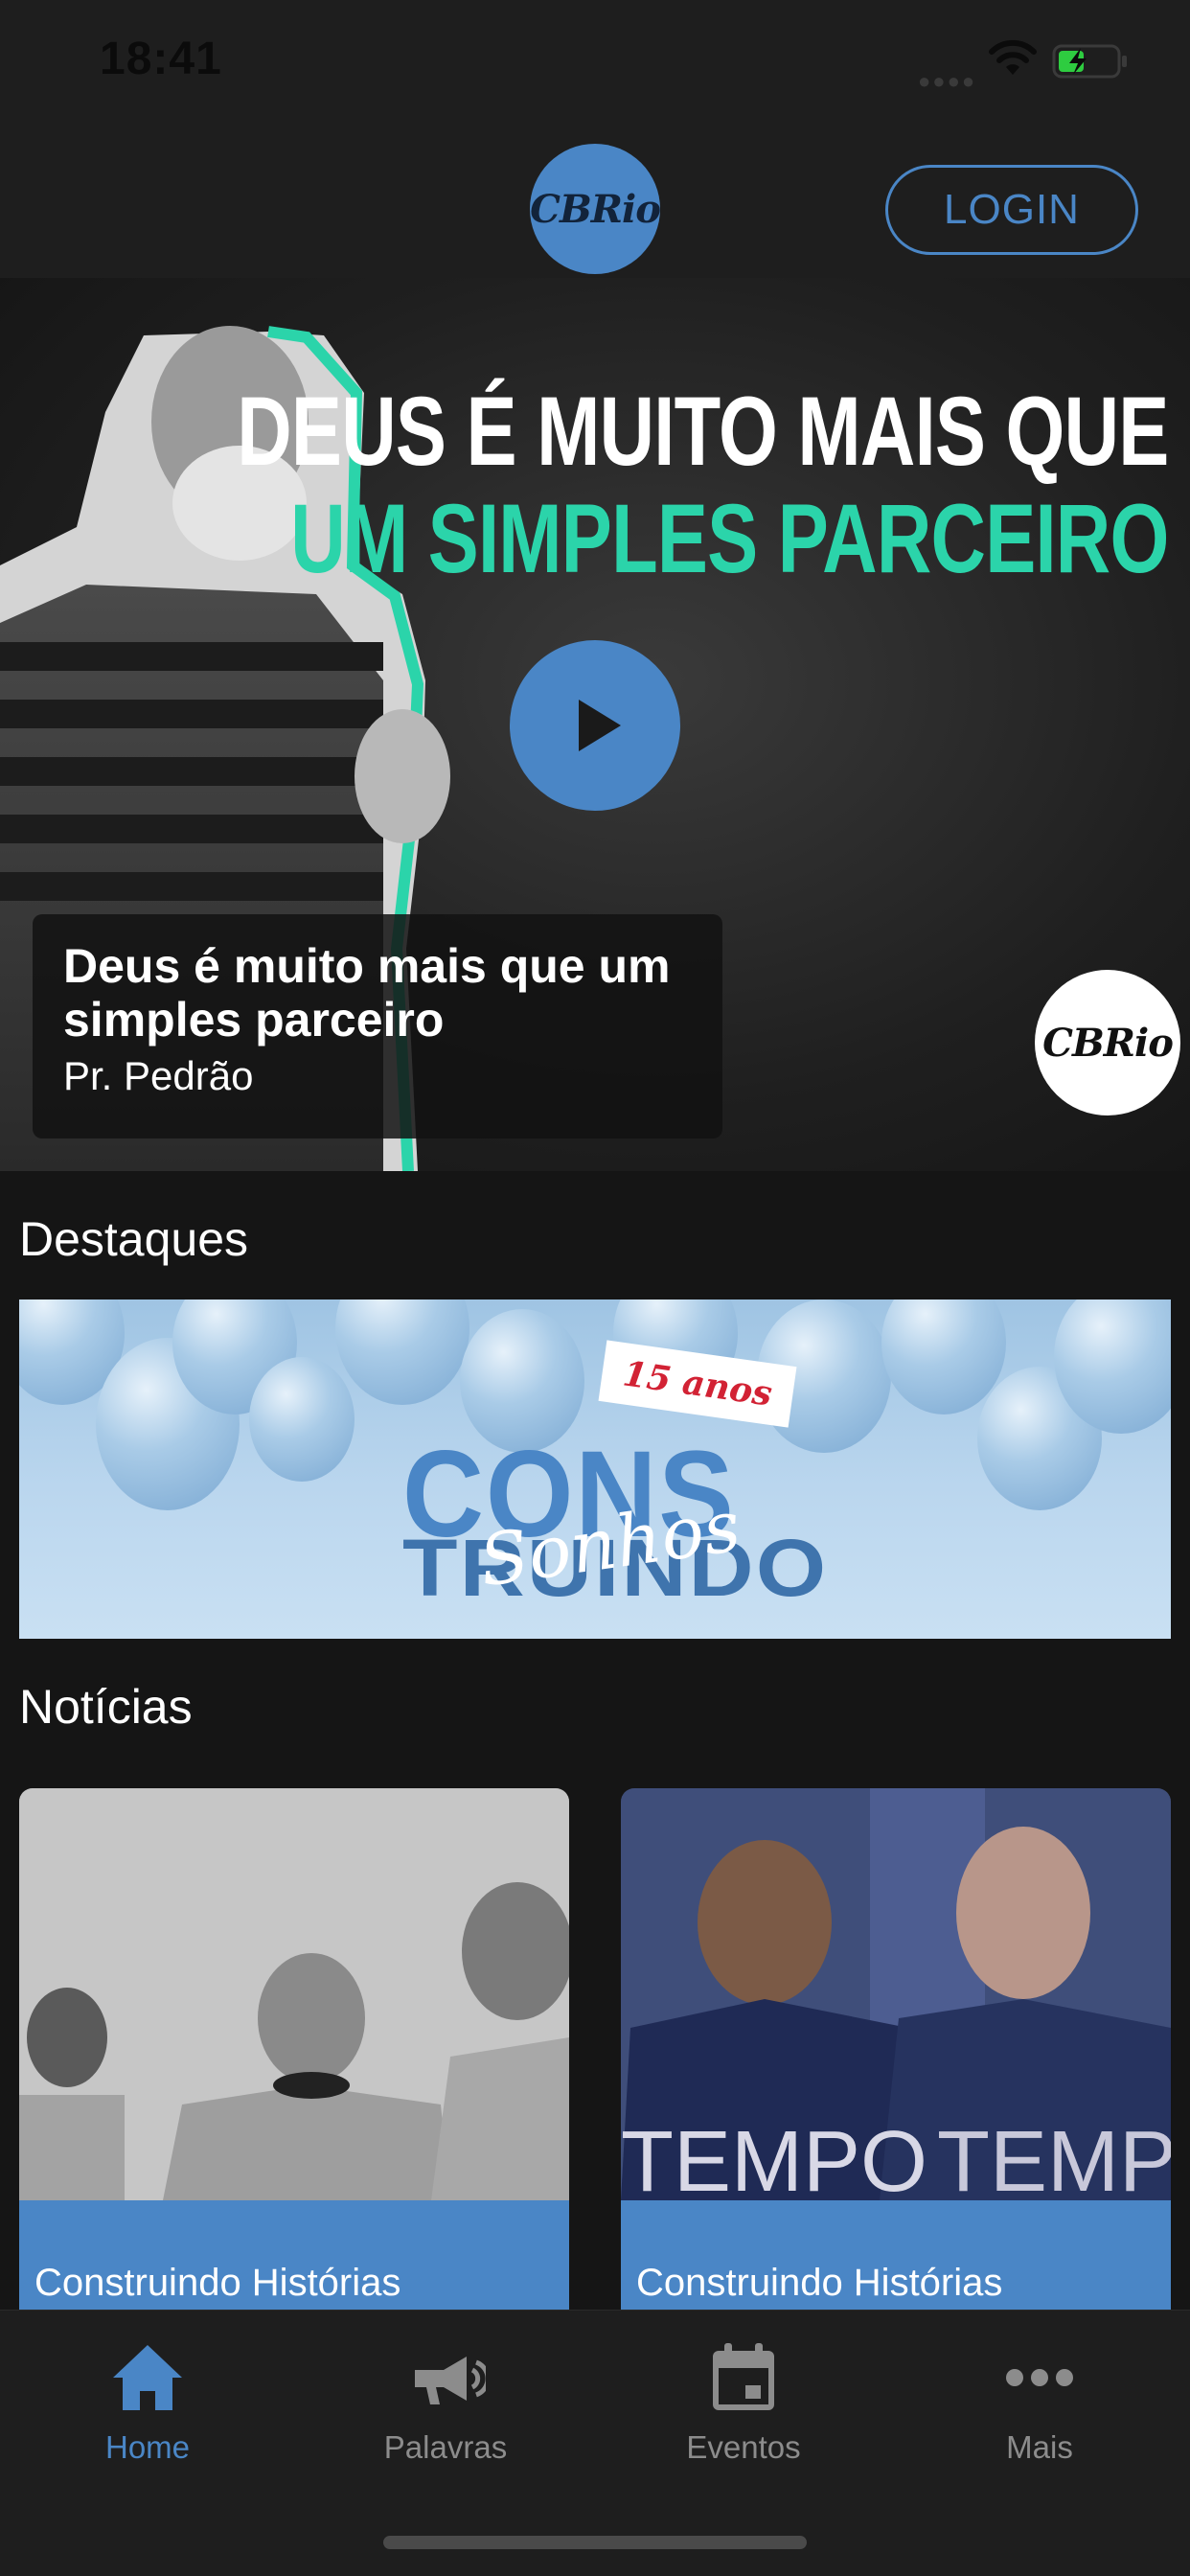  Describe the element at coordinates (1040, 2414) in the screenshot. I see `tab-mais: Mais` at that location.